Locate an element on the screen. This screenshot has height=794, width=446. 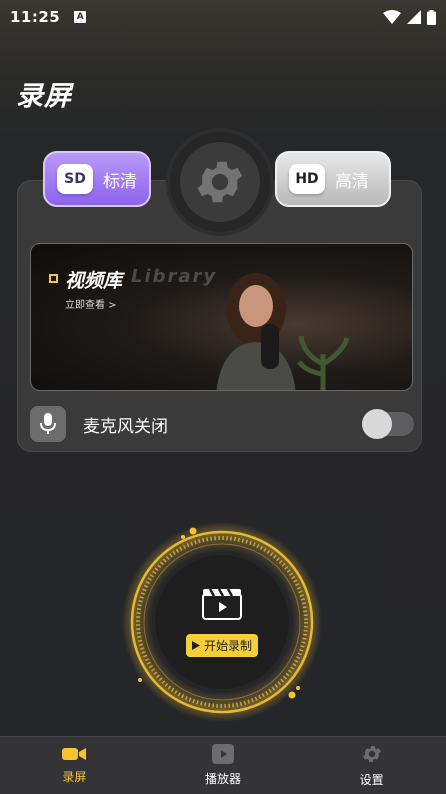
tab-player-label: 播放器 is located at coordinates (223, 779).